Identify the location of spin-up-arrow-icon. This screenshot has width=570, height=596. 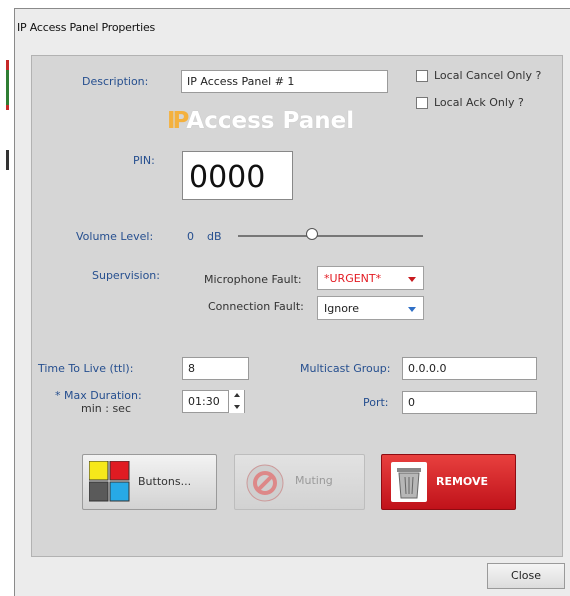
(237, 395).